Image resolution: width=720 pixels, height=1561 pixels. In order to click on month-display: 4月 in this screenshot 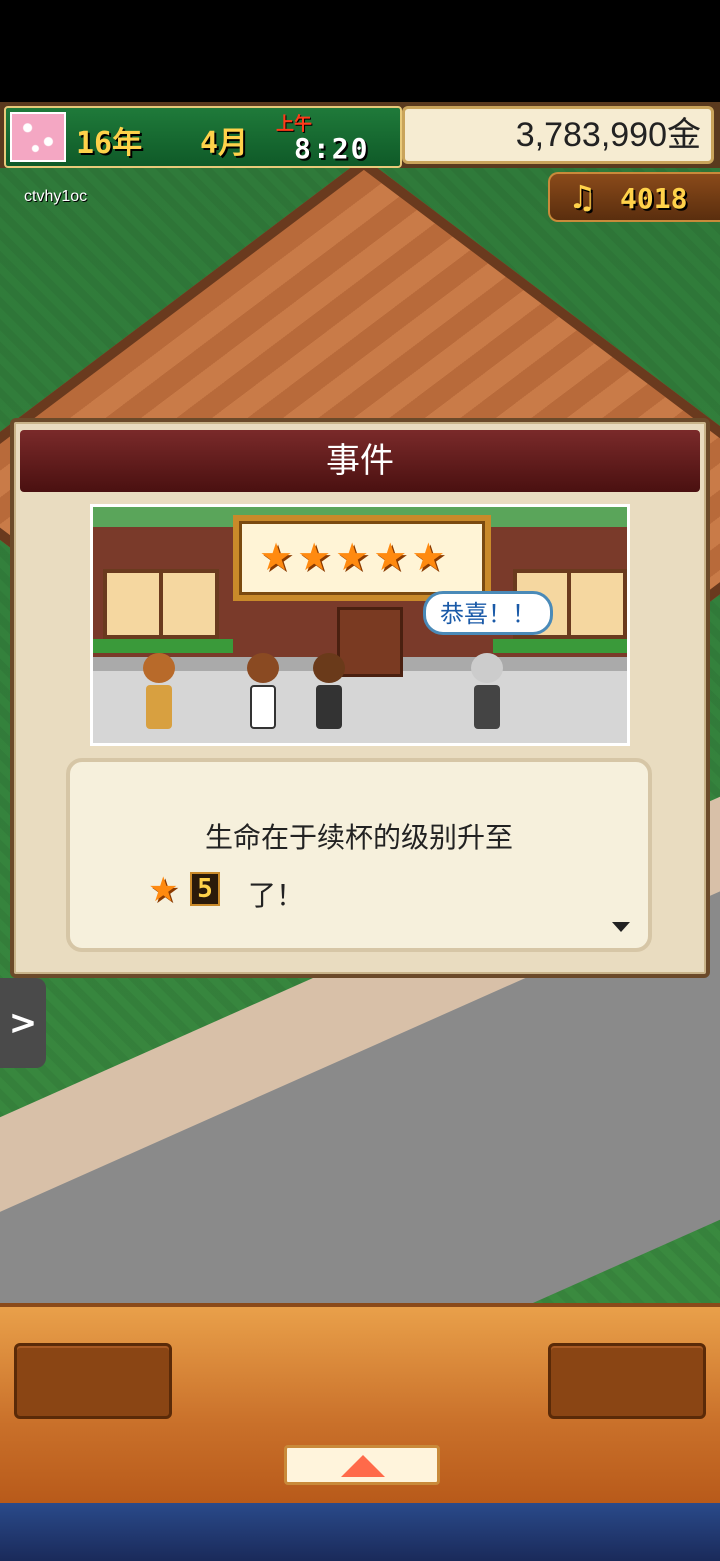, I will do `click(224, 143)`.